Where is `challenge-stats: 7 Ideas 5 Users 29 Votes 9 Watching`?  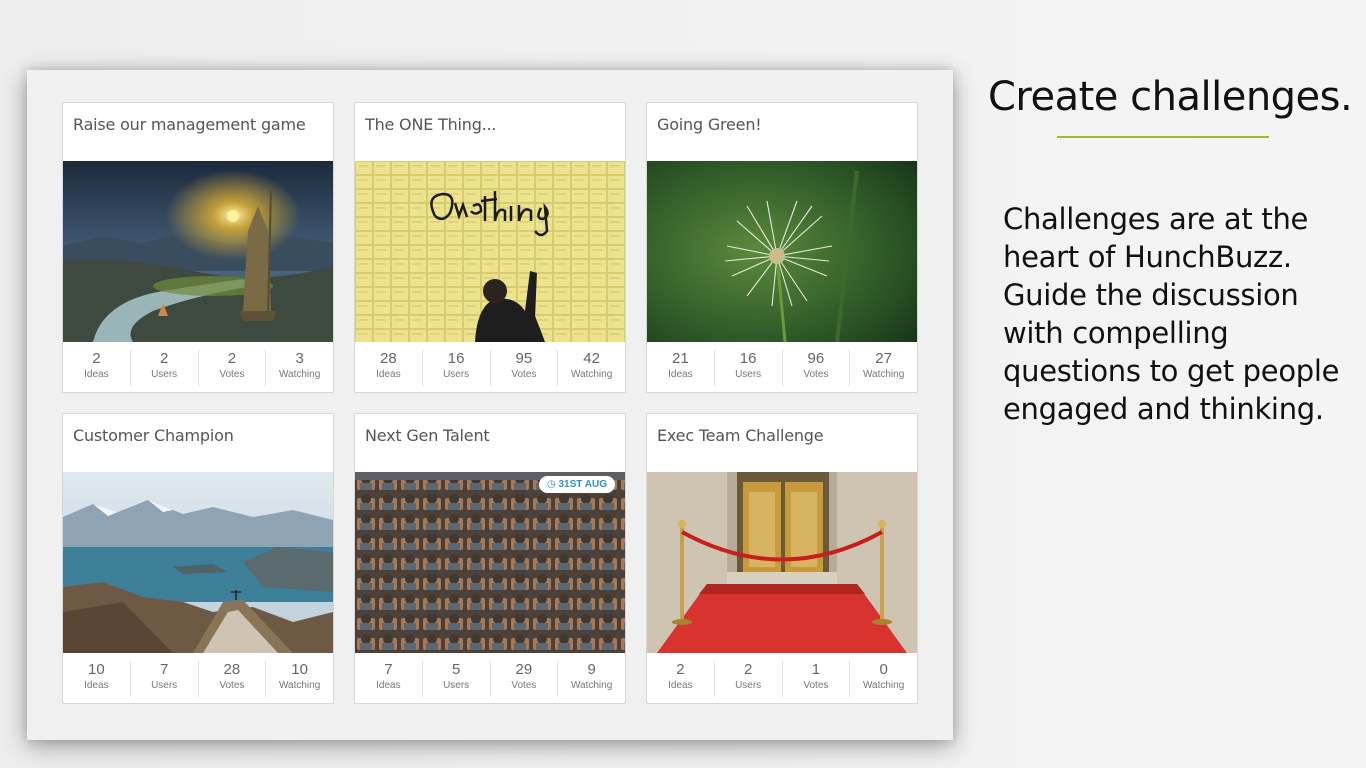 challenge-stats: 7 Ideas 5 Users 29 Votes 9 Watching is located at coordinates (490, 678).